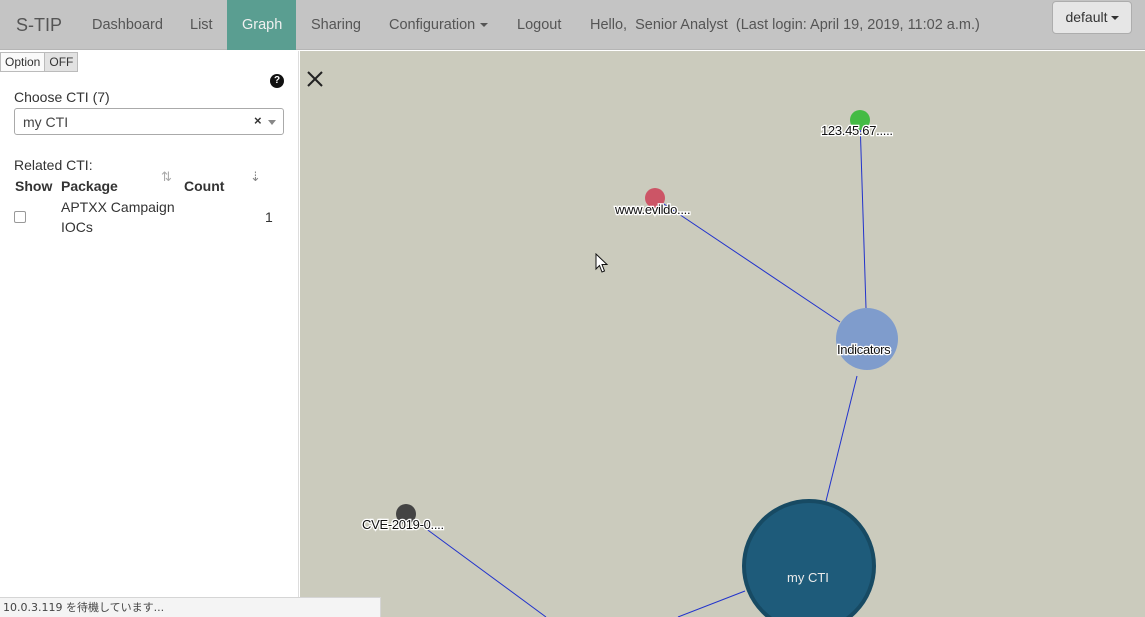  What do you see at coordinates (89, 186) in the screenshot?
I see `column-header-package: Package` at bounding box center [89, 186].